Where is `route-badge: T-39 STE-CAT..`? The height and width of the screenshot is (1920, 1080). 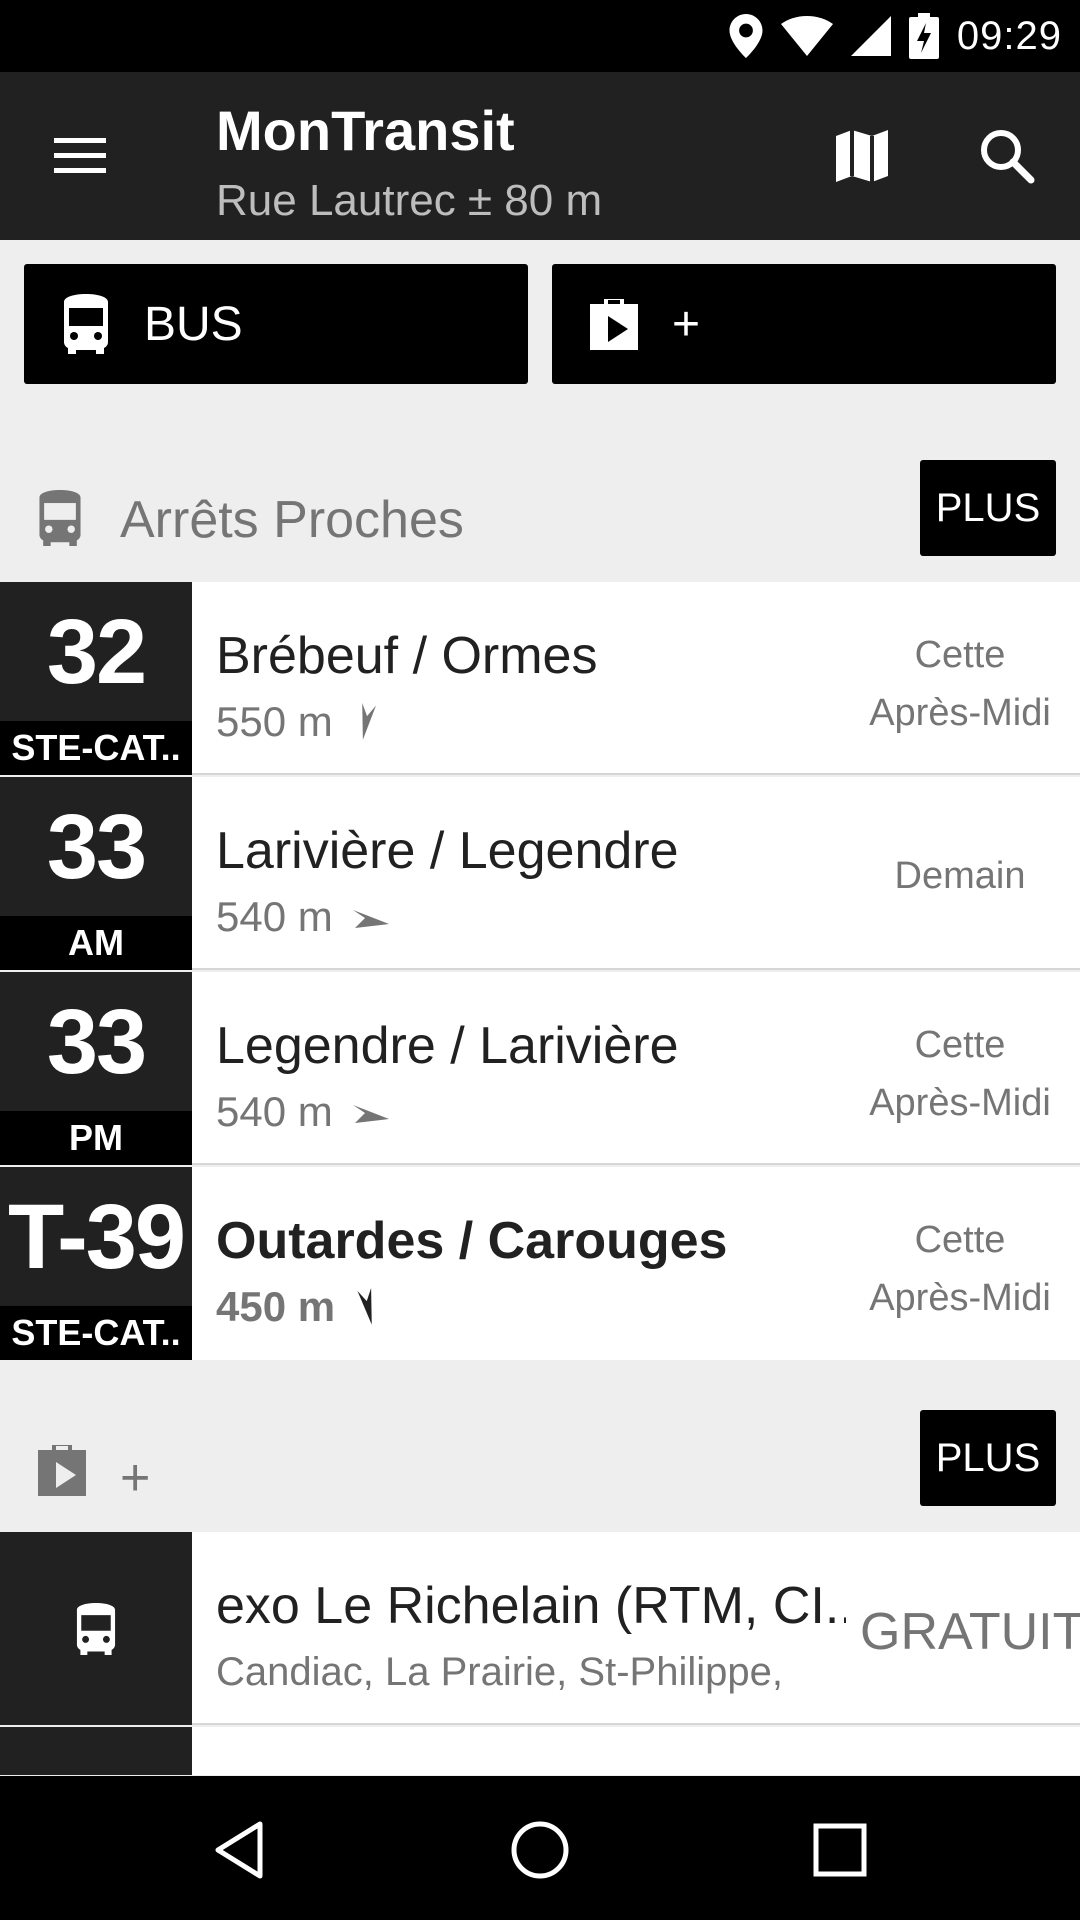
route-badge: T-39 STE-CAT.. is located at coordinates (96, 1263).